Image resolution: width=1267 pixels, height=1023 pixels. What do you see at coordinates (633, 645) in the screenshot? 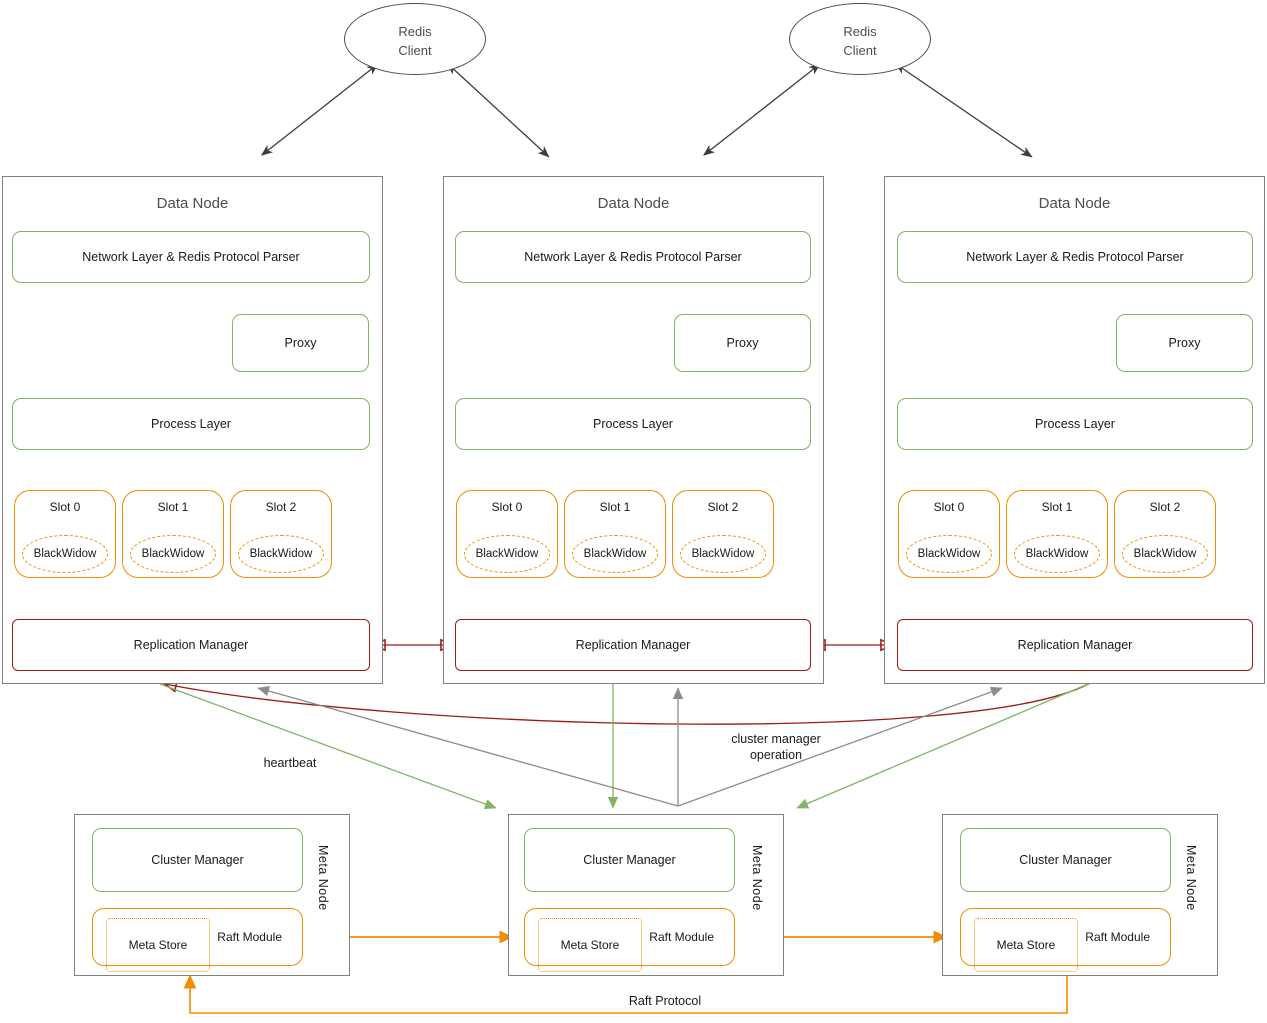
I see `replication-manager-2: Replication Manager` at bounding box center [633, 645].